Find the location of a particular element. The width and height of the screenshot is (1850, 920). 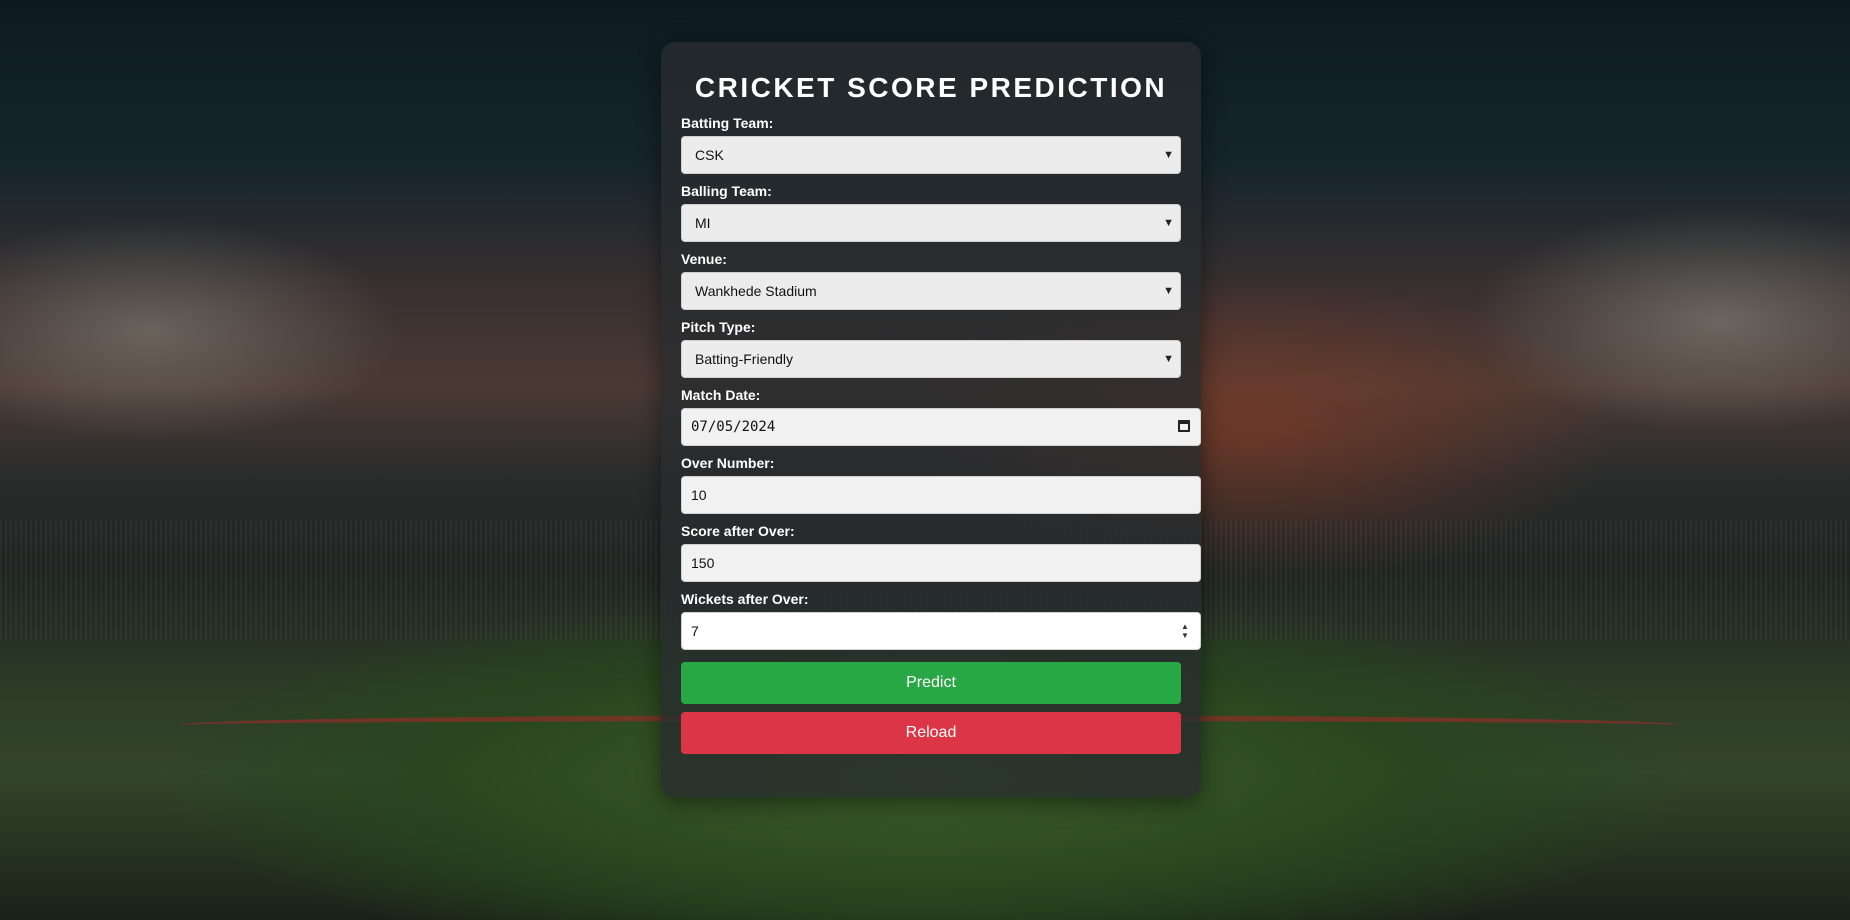

wickets-after-over-input: 7 ▲ ▼ is located at coordinates (941, 631).